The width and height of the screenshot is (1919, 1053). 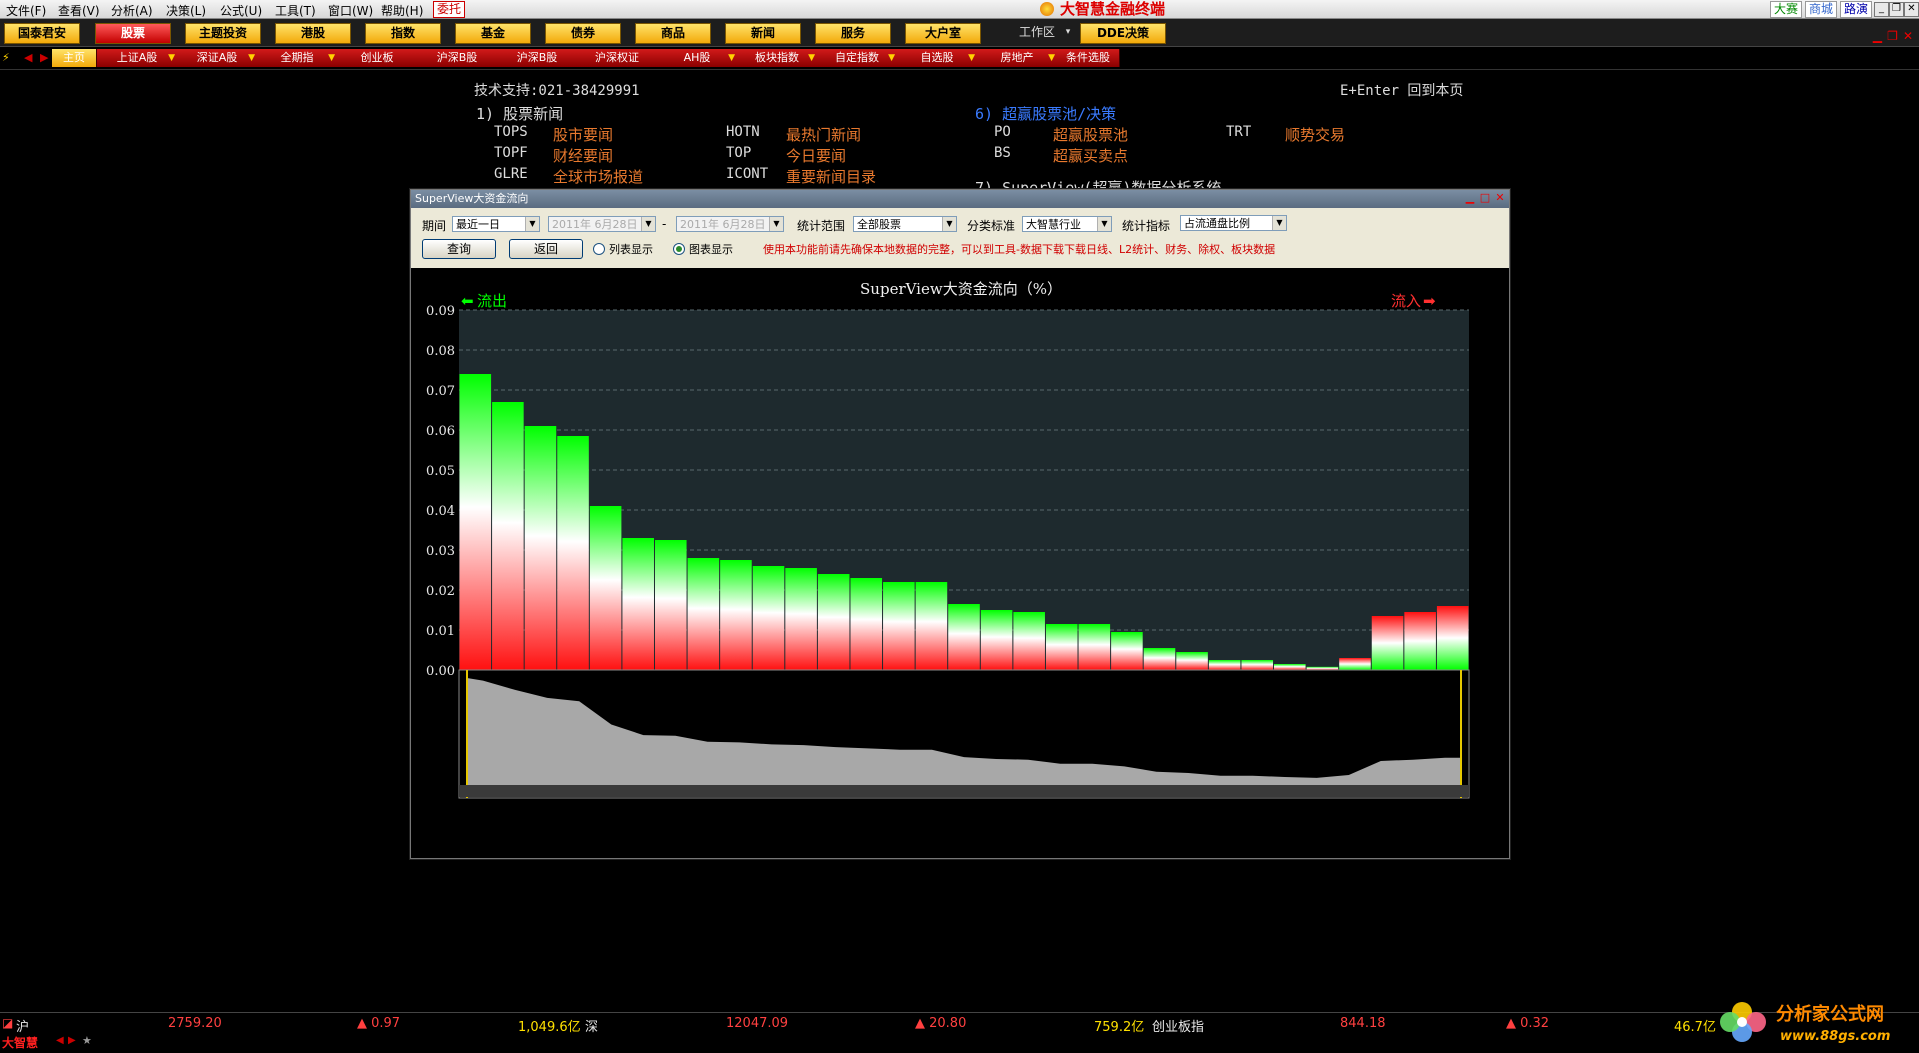 What do you see at coordinates (583, 134) in the screenshot?
I see `news-link: 股市要闻` at bounding box center [583, 134].